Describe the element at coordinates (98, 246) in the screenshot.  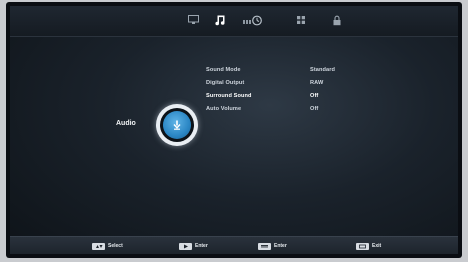
I see `updown-key-icon` at that location.